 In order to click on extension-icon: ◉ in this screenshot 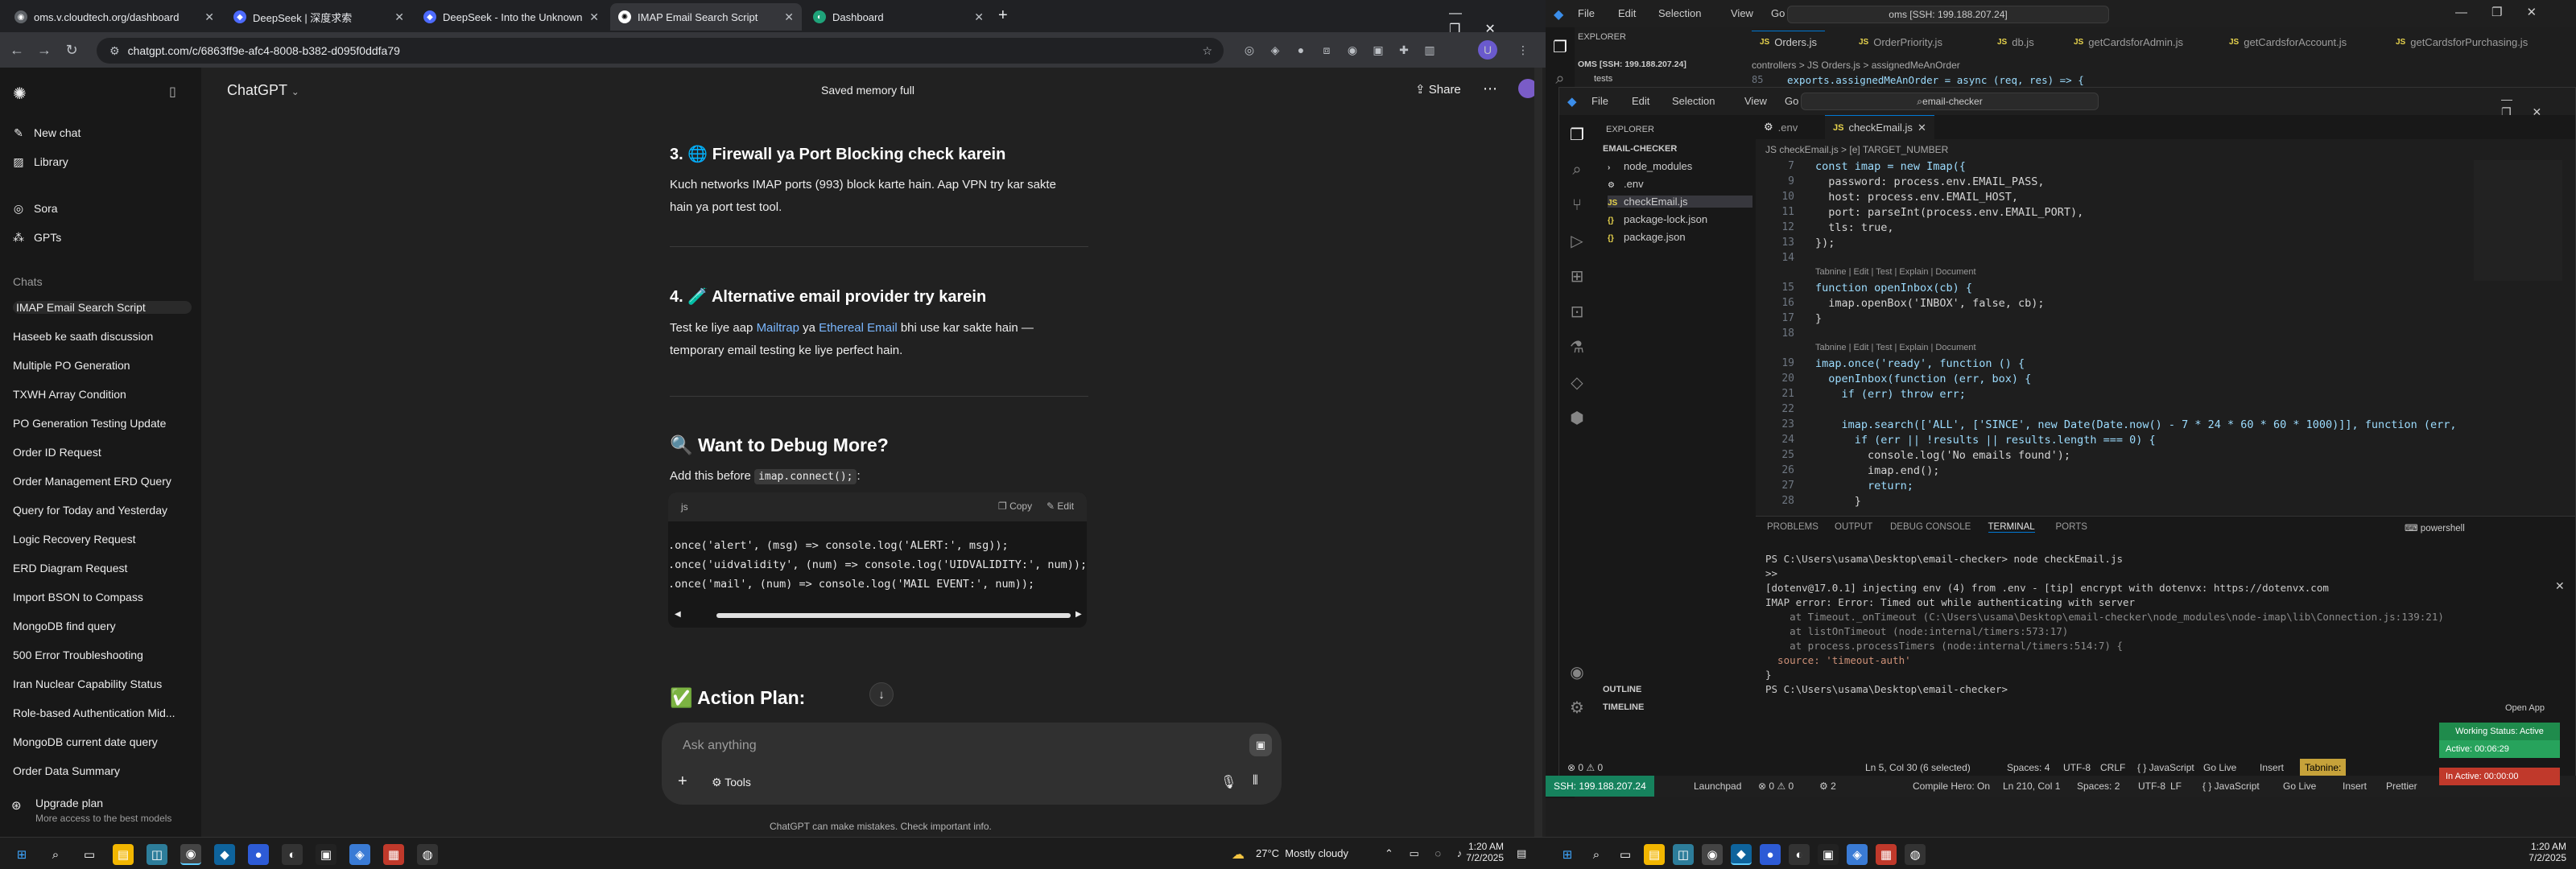, I will do `click(1352, 50)`.